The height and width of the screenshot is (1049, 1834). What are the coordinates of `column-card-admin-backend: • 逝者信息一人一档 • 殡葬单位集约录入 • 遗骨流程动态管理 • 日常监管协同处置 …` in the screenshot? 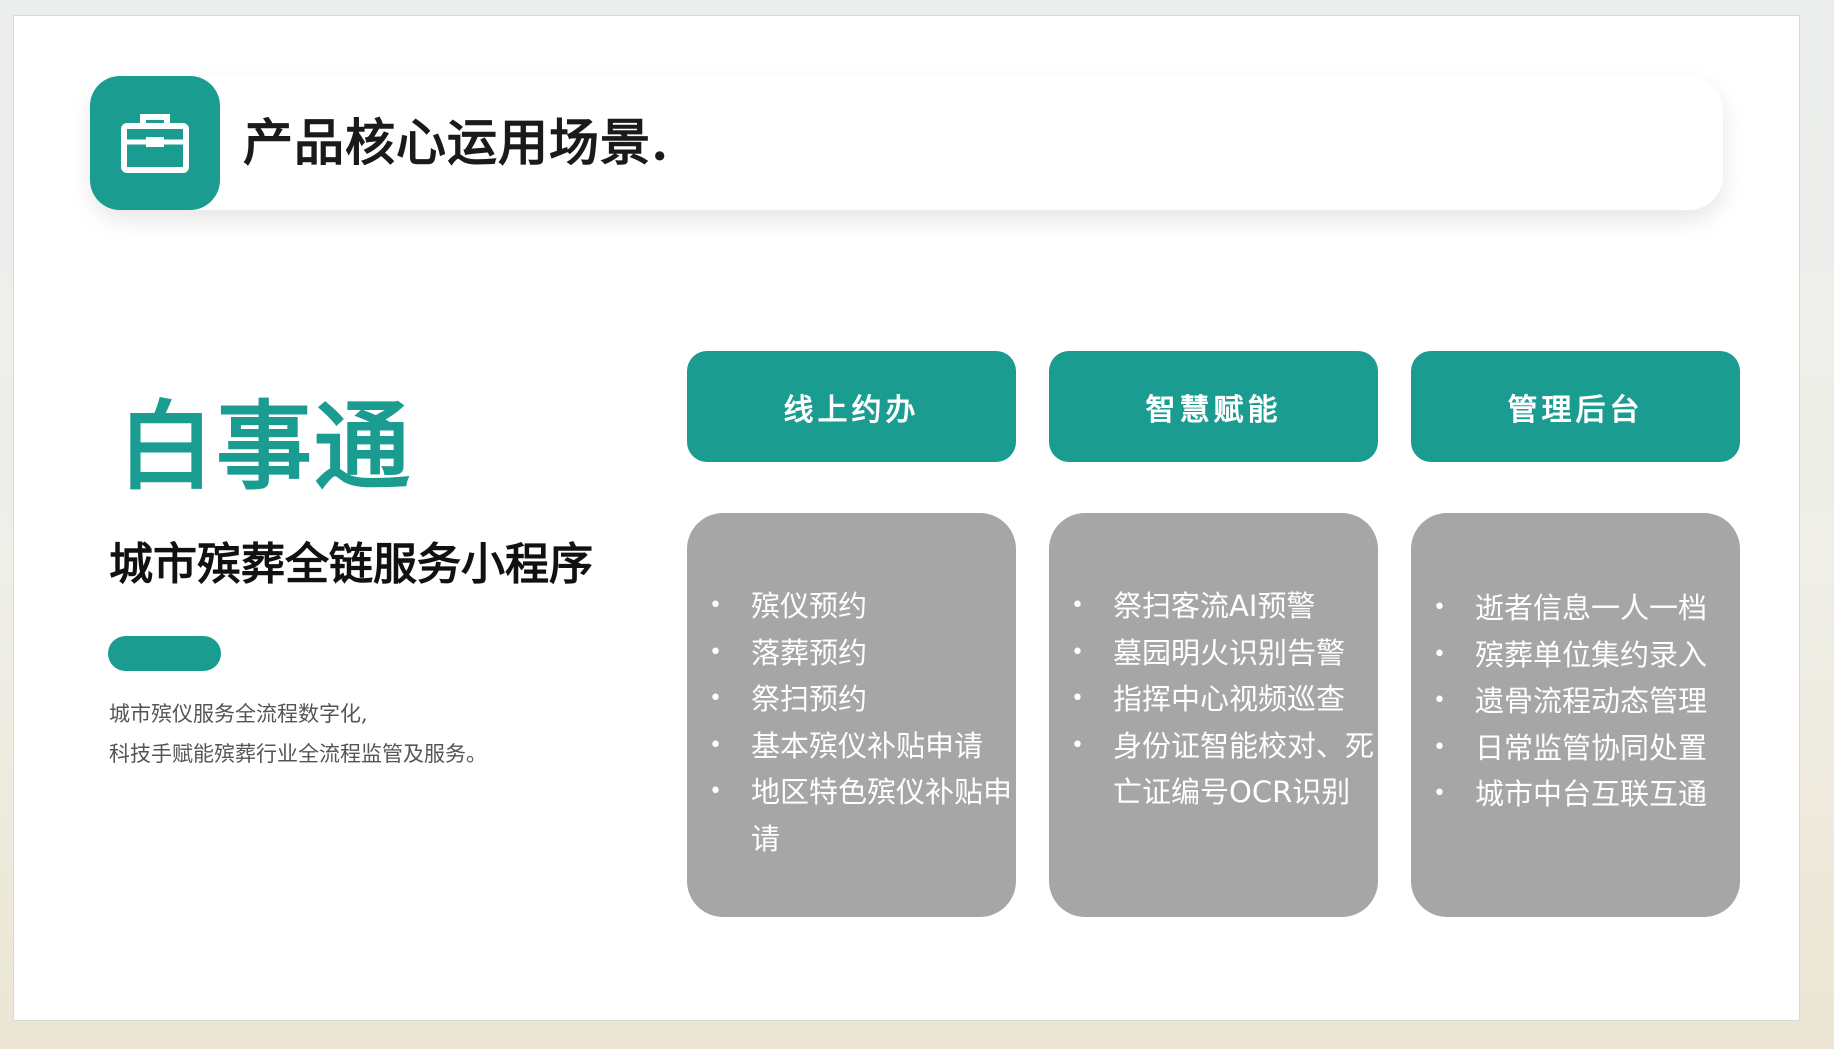 It's located at (1575, 715).